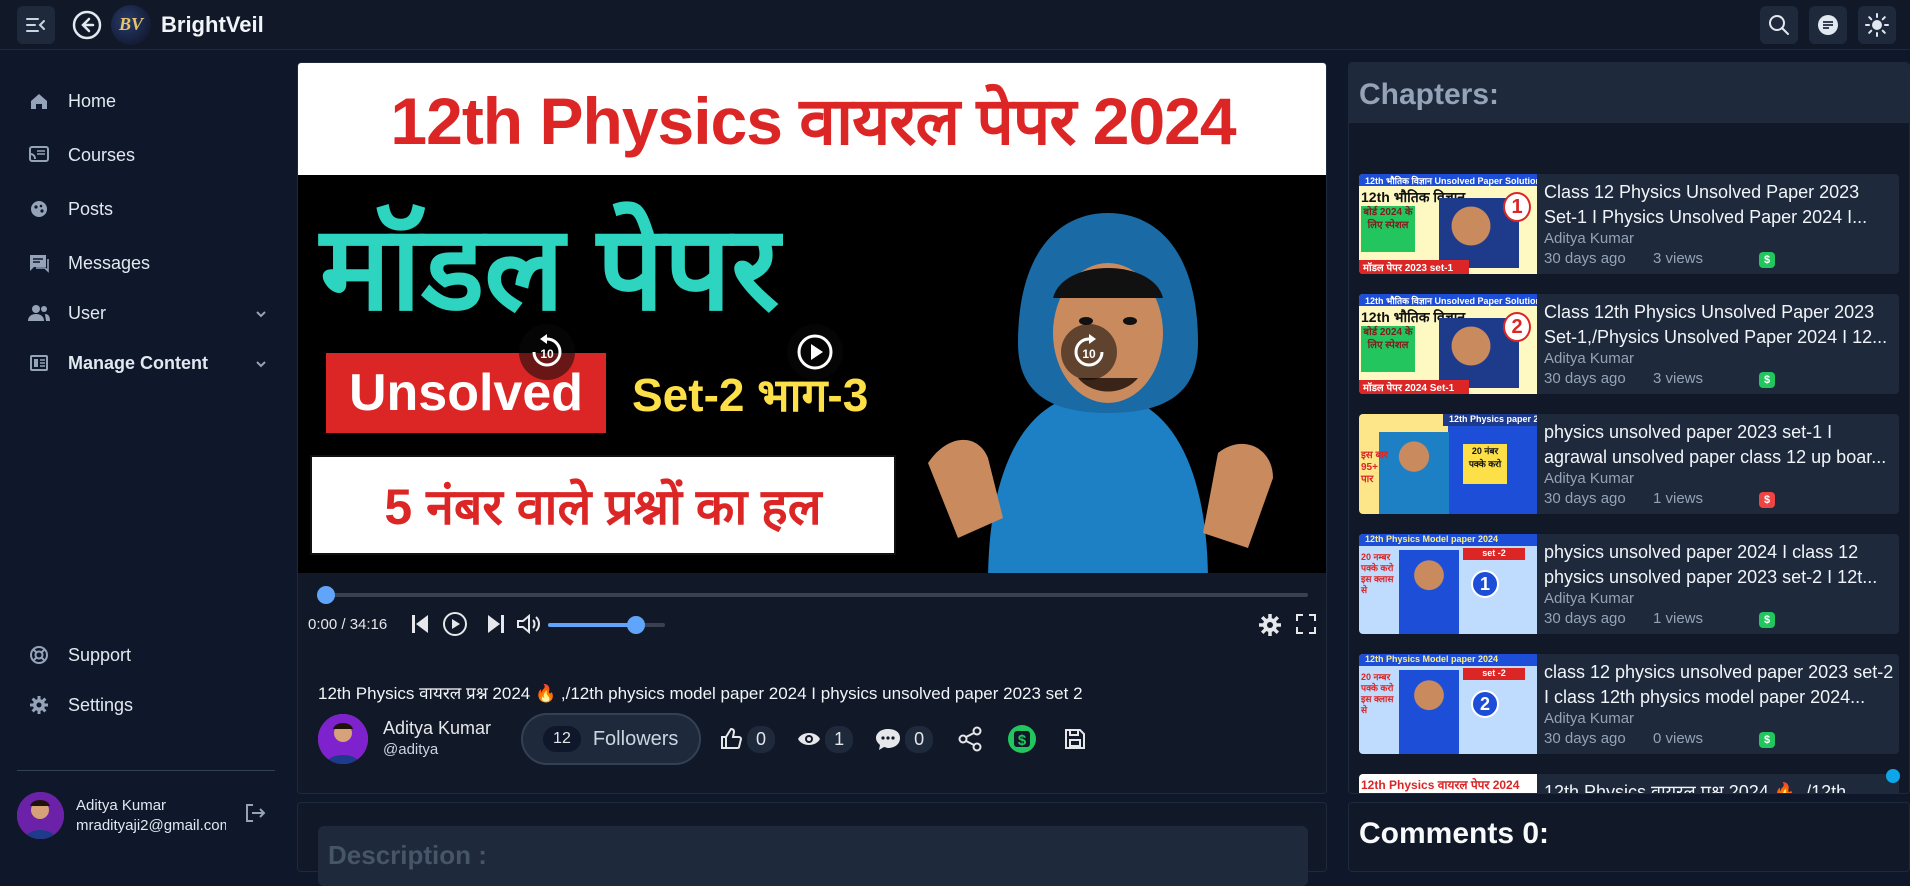 The width and height of the screenshot is (1910, 886). What do you see at coordinates (411, 749) in the screenshot?
I see `author-handle: @aditya` at bounding box center [411, 749].